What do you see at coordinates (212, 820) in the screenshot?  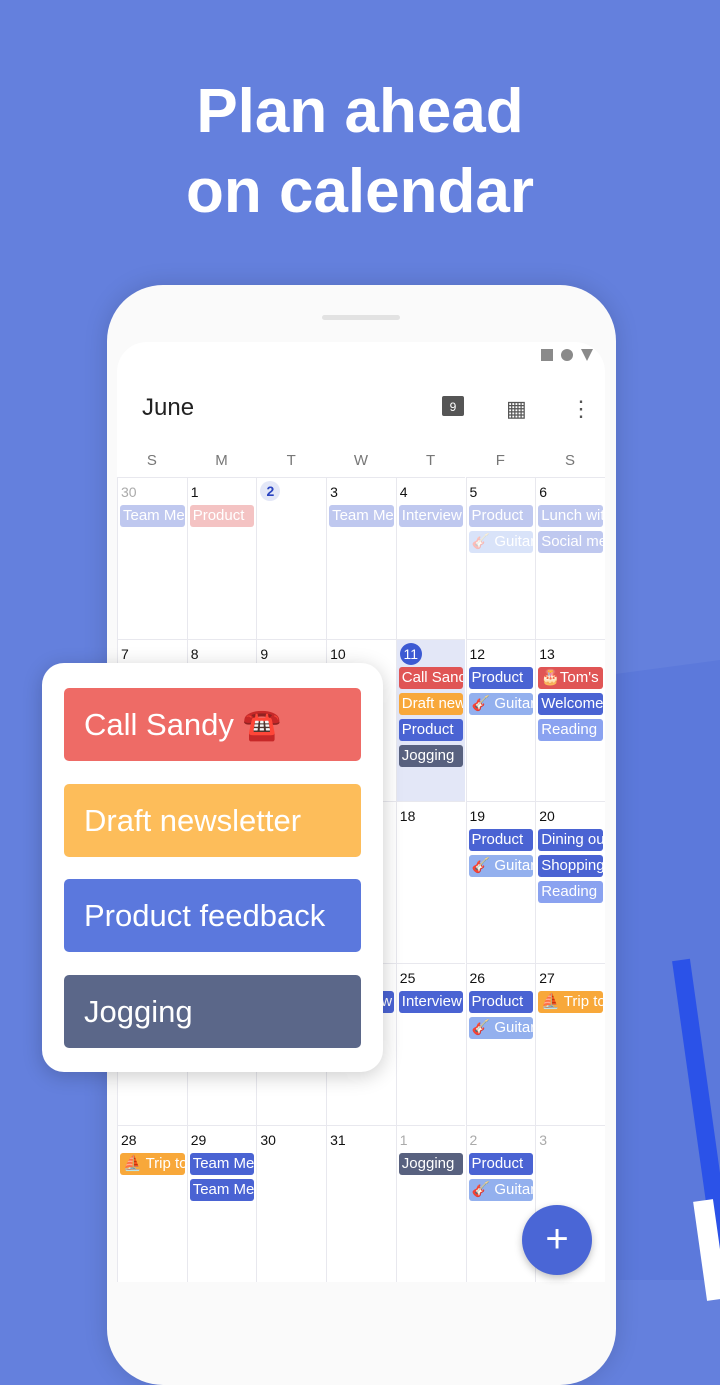 I see `event-item: Draft newsletter` at bounding box center [212, 820].